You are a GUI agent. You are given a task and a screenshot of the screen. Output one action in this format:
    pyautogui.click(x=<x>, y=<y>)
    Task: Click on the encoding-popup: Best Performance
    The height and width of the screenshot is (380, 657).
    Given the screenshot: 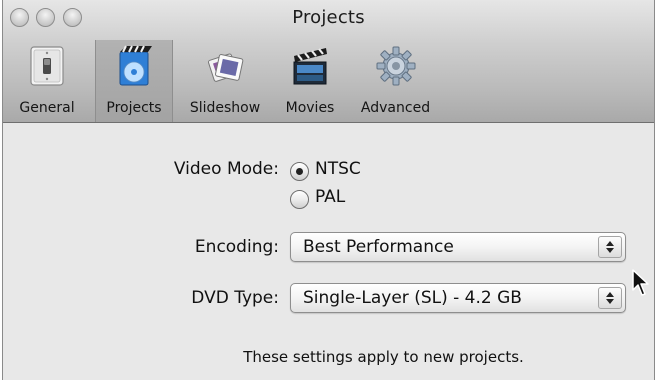 What is the action you would take?
    pyautogui.click(x=458, y=247)
    